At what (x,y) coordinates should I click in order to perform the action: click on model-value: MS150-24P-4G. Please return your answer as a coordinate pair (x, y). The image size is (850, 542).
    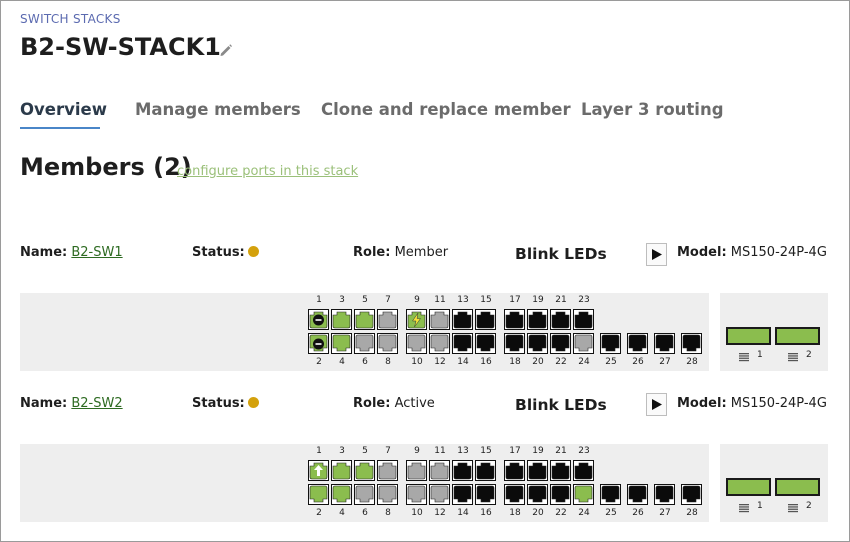
    Looking at the image, I should click on (778, 403).